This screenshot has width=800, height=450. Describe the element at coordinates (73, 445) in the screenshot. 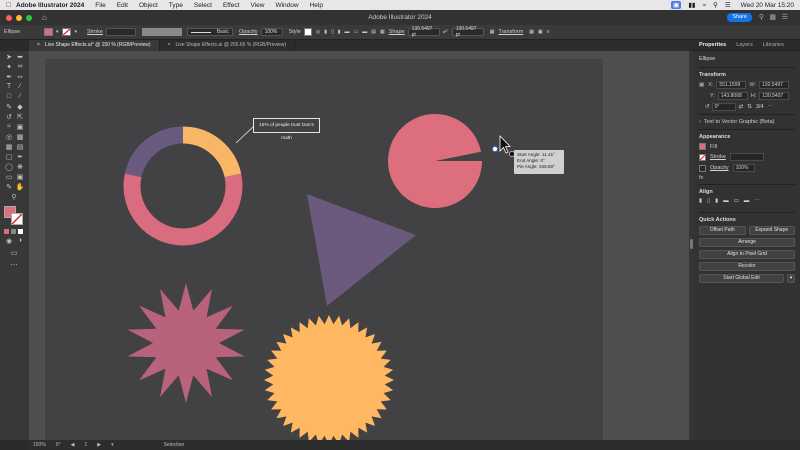

I see `artboard-nav-first-icon: ◀` at that location.